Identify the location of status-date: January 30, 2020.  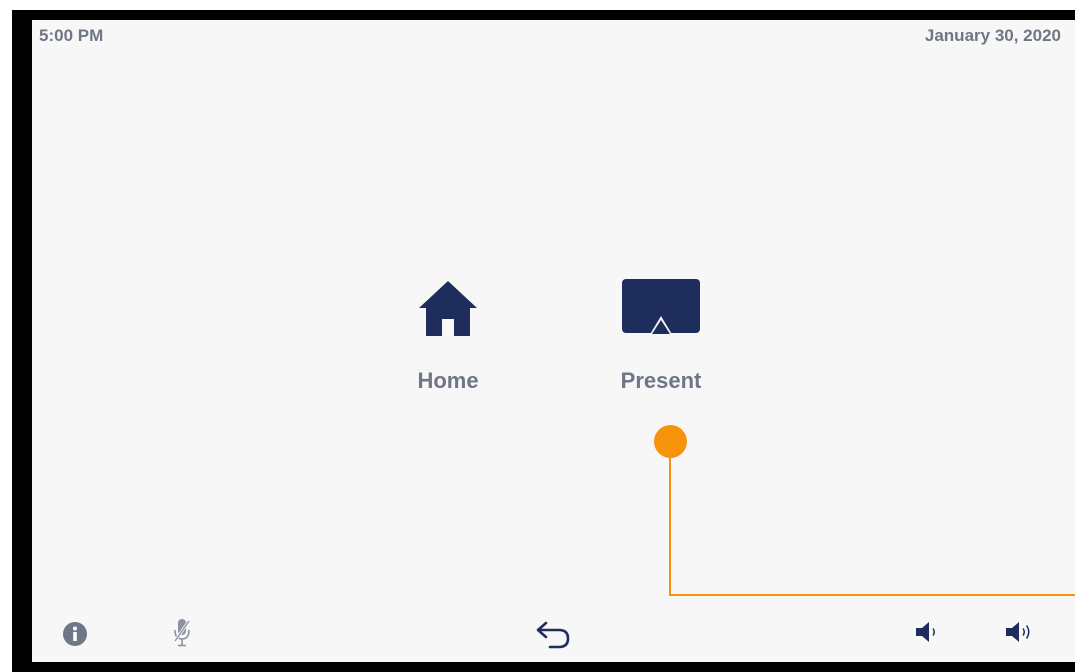
(992, 35).